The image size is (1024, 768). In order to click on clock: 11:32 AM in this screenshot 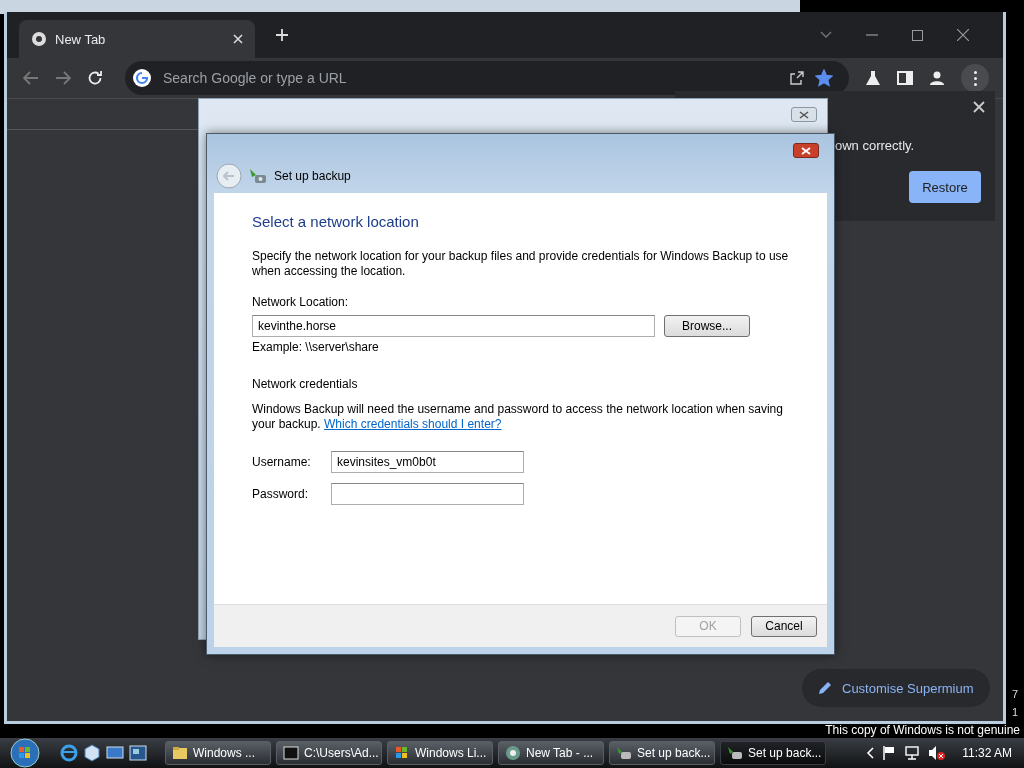, I will do `click(987, 753)`.